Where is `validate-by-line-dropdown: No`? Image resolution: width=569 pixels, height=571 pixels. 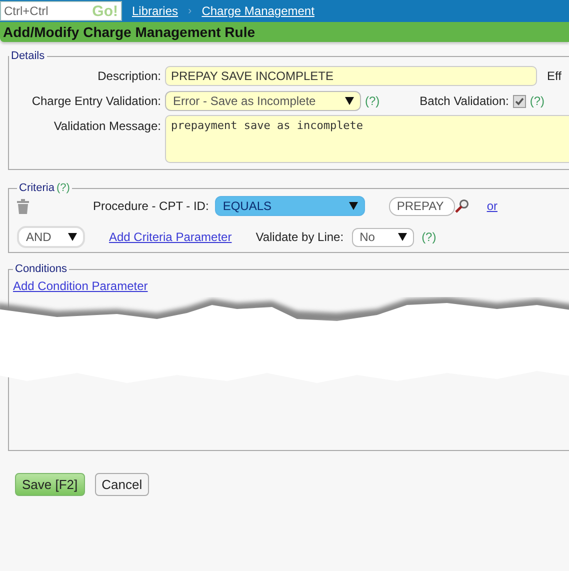
validate-by-line-dropdown: No is located at coordinates (383, 237).